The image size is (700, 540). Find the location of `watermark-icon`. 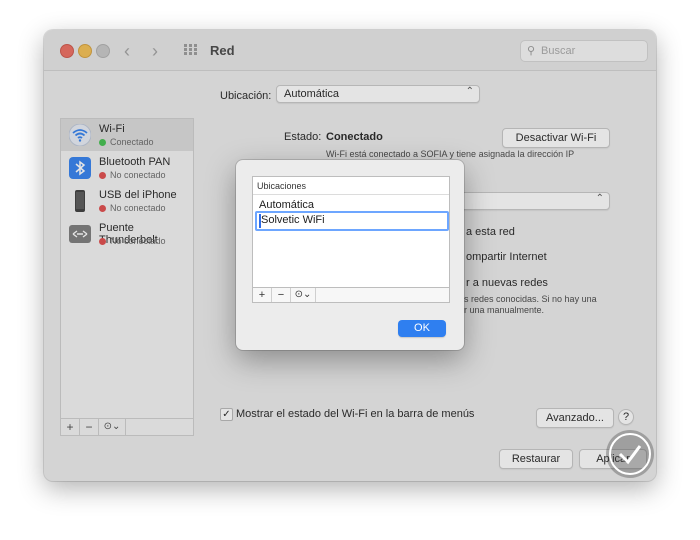

watermark-icon is located at coordinates (630, 454).